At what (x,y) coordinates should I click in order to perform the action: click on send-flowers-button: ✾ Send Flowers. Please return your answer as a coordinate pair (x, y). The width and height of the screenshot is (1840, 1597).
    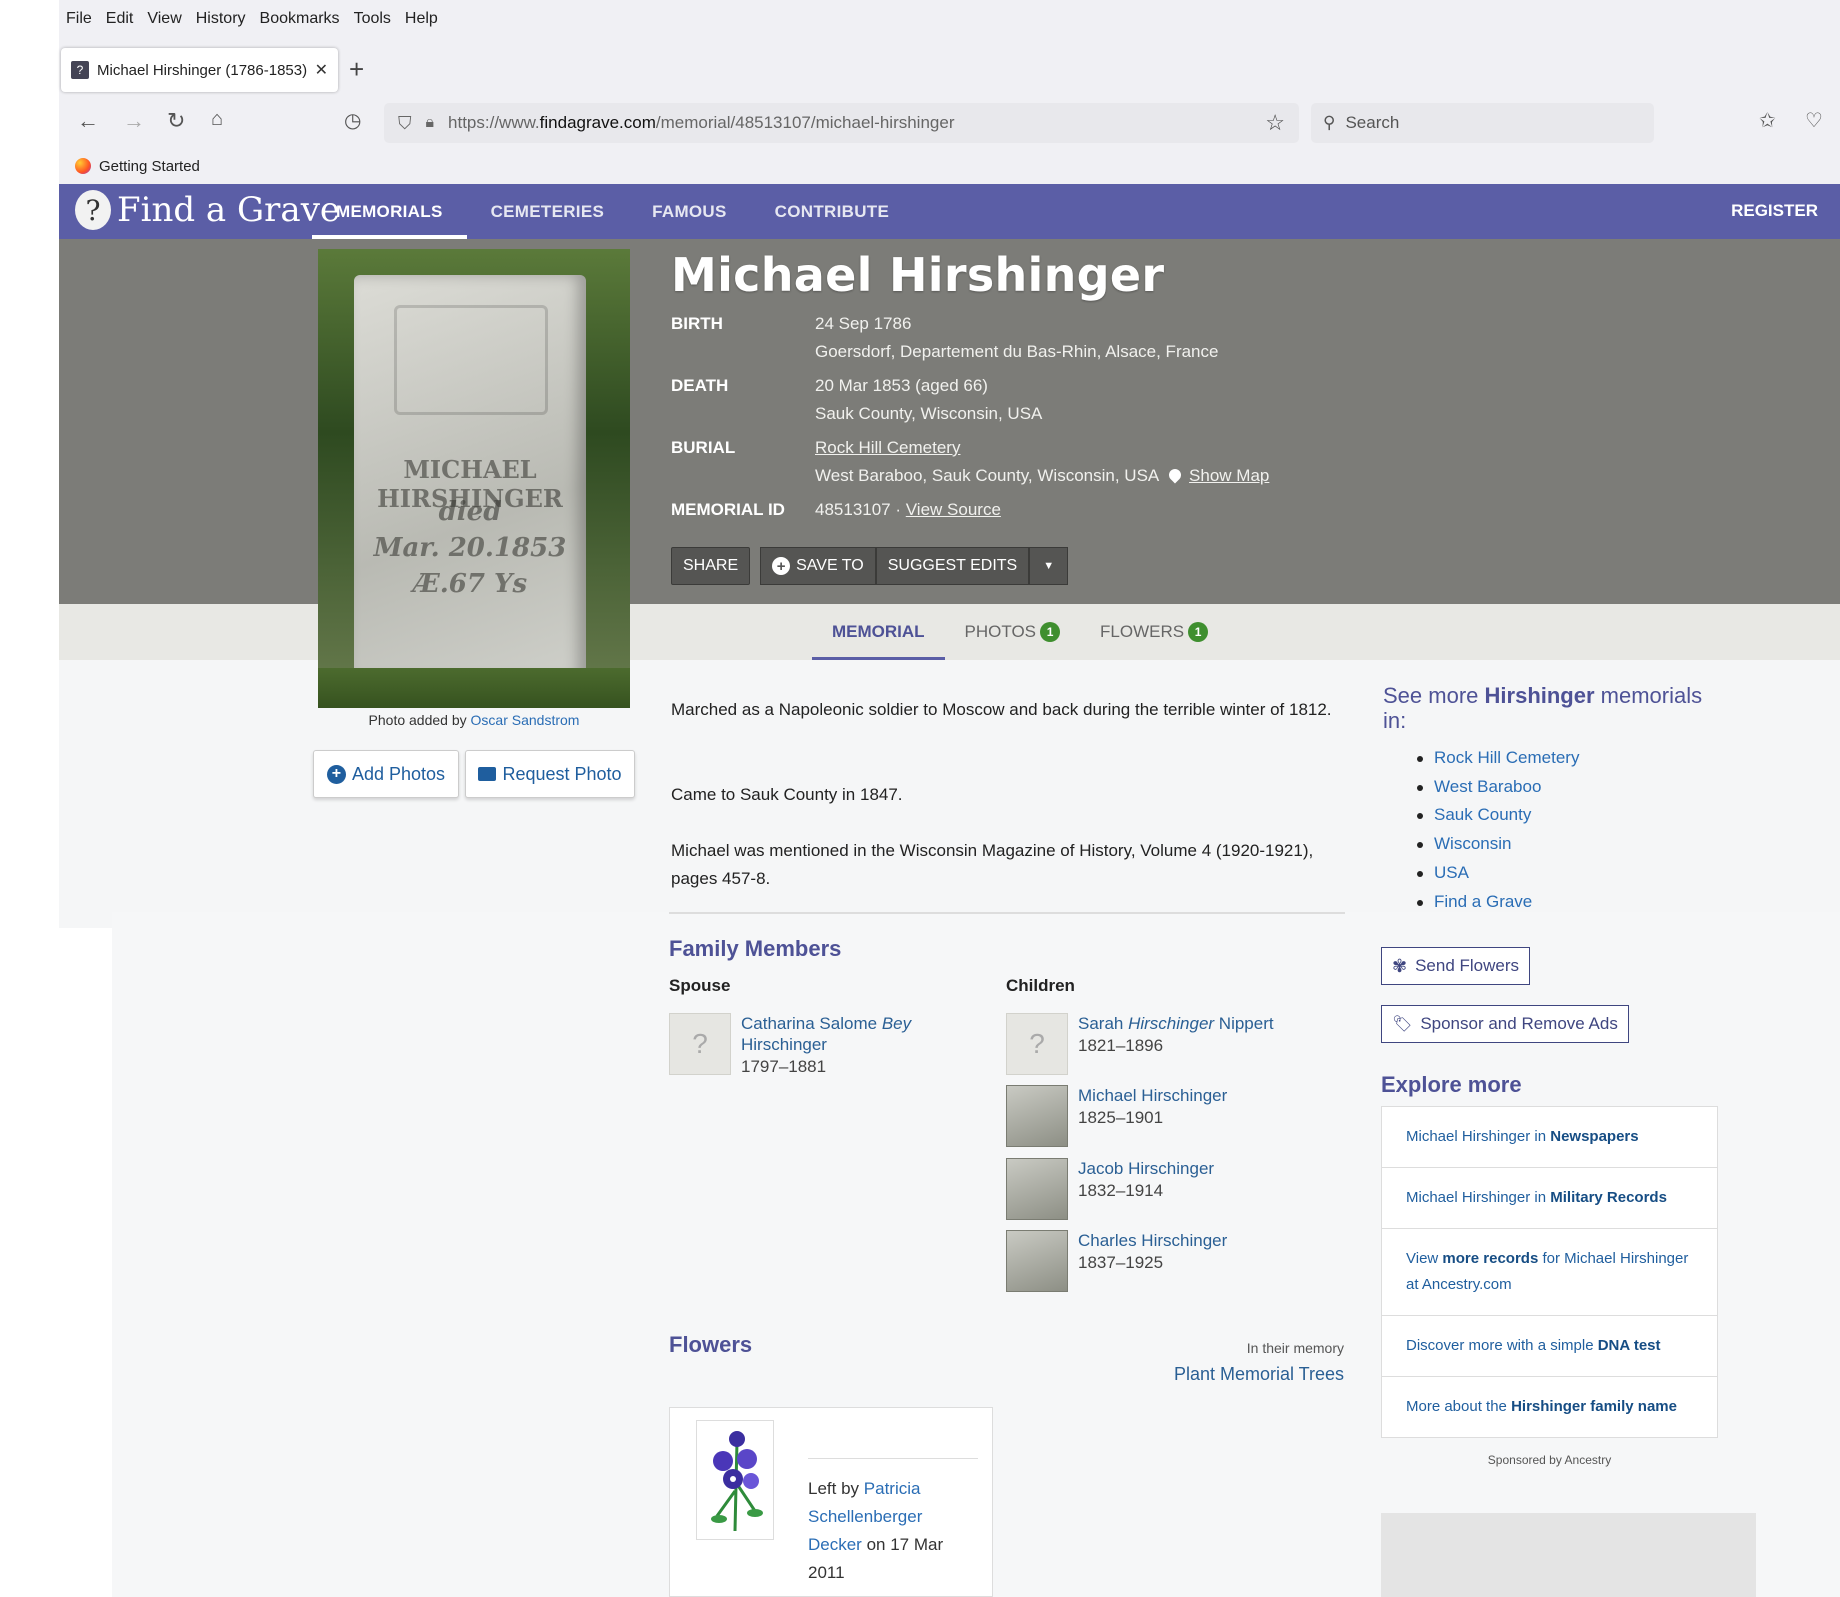
    Looking at the image, I should click on (1456, 966).